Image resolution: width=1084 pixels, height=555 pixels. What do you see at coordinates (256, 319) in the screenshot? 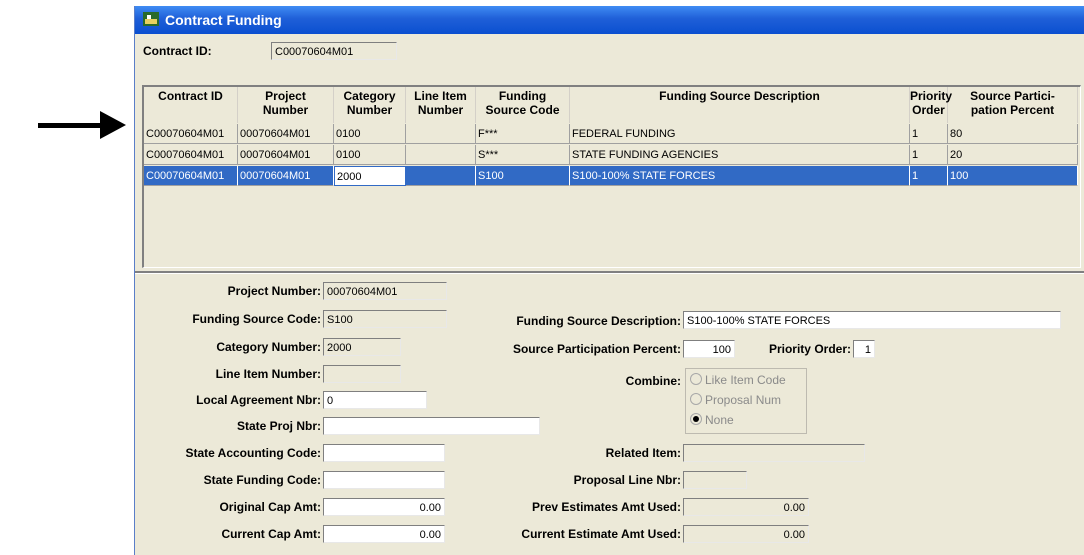
I see `funding-source-code-label: Funding Source Code:` at bounding box center [256, 319].